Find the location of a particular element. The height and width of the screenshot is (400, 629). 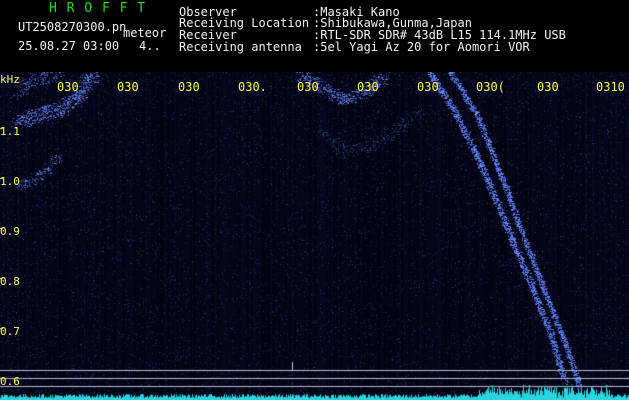

antenna-value: :5el Yagi Az 20 for Aomori VOR is located at coordinates (421, 47).